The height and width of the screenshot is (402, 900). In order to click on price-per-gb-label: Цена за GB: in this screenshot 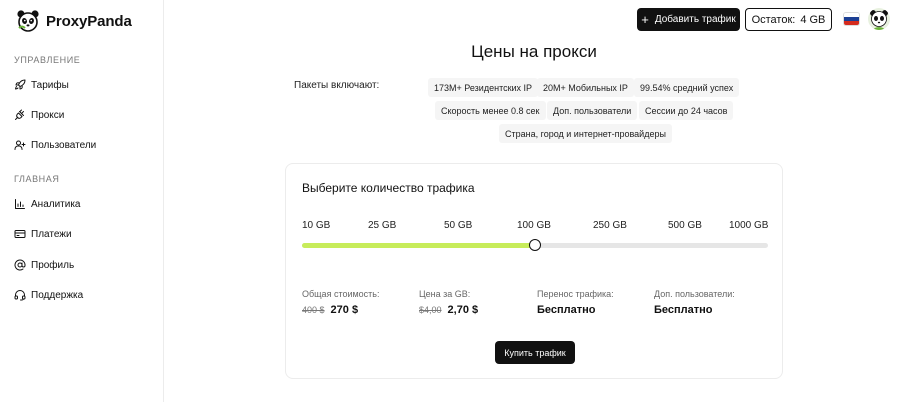, I will do `click(445, 294)`.